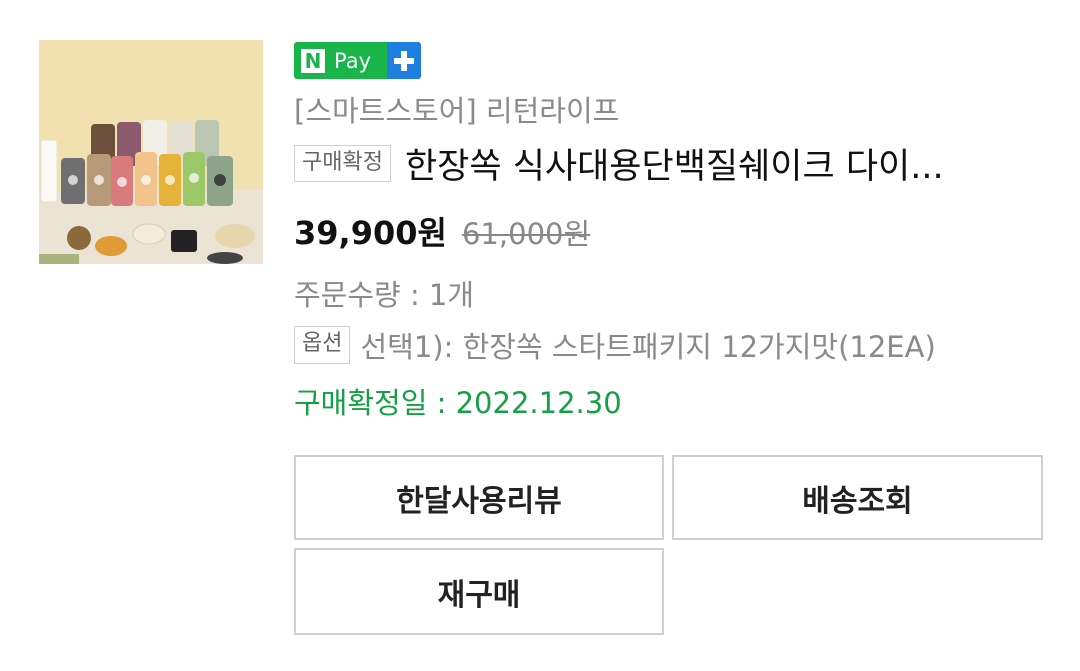  I want to click on n-letter: N, so click(313, 60).